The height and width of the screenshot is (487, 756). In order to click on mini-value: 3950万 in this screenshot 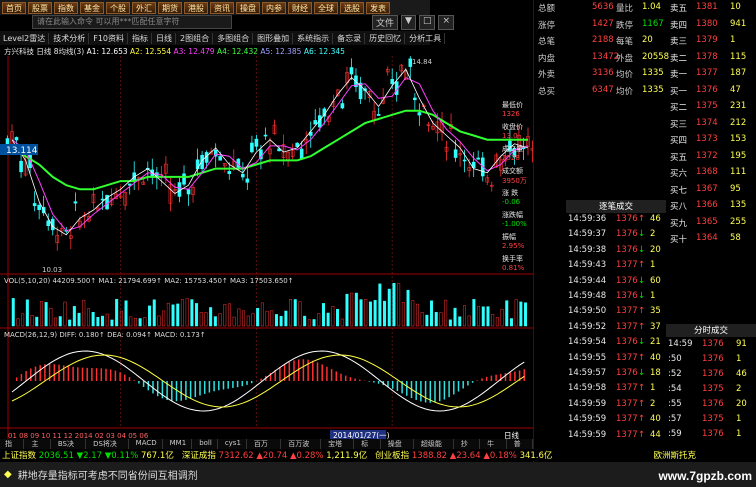, I will do `click(514, 181)`.